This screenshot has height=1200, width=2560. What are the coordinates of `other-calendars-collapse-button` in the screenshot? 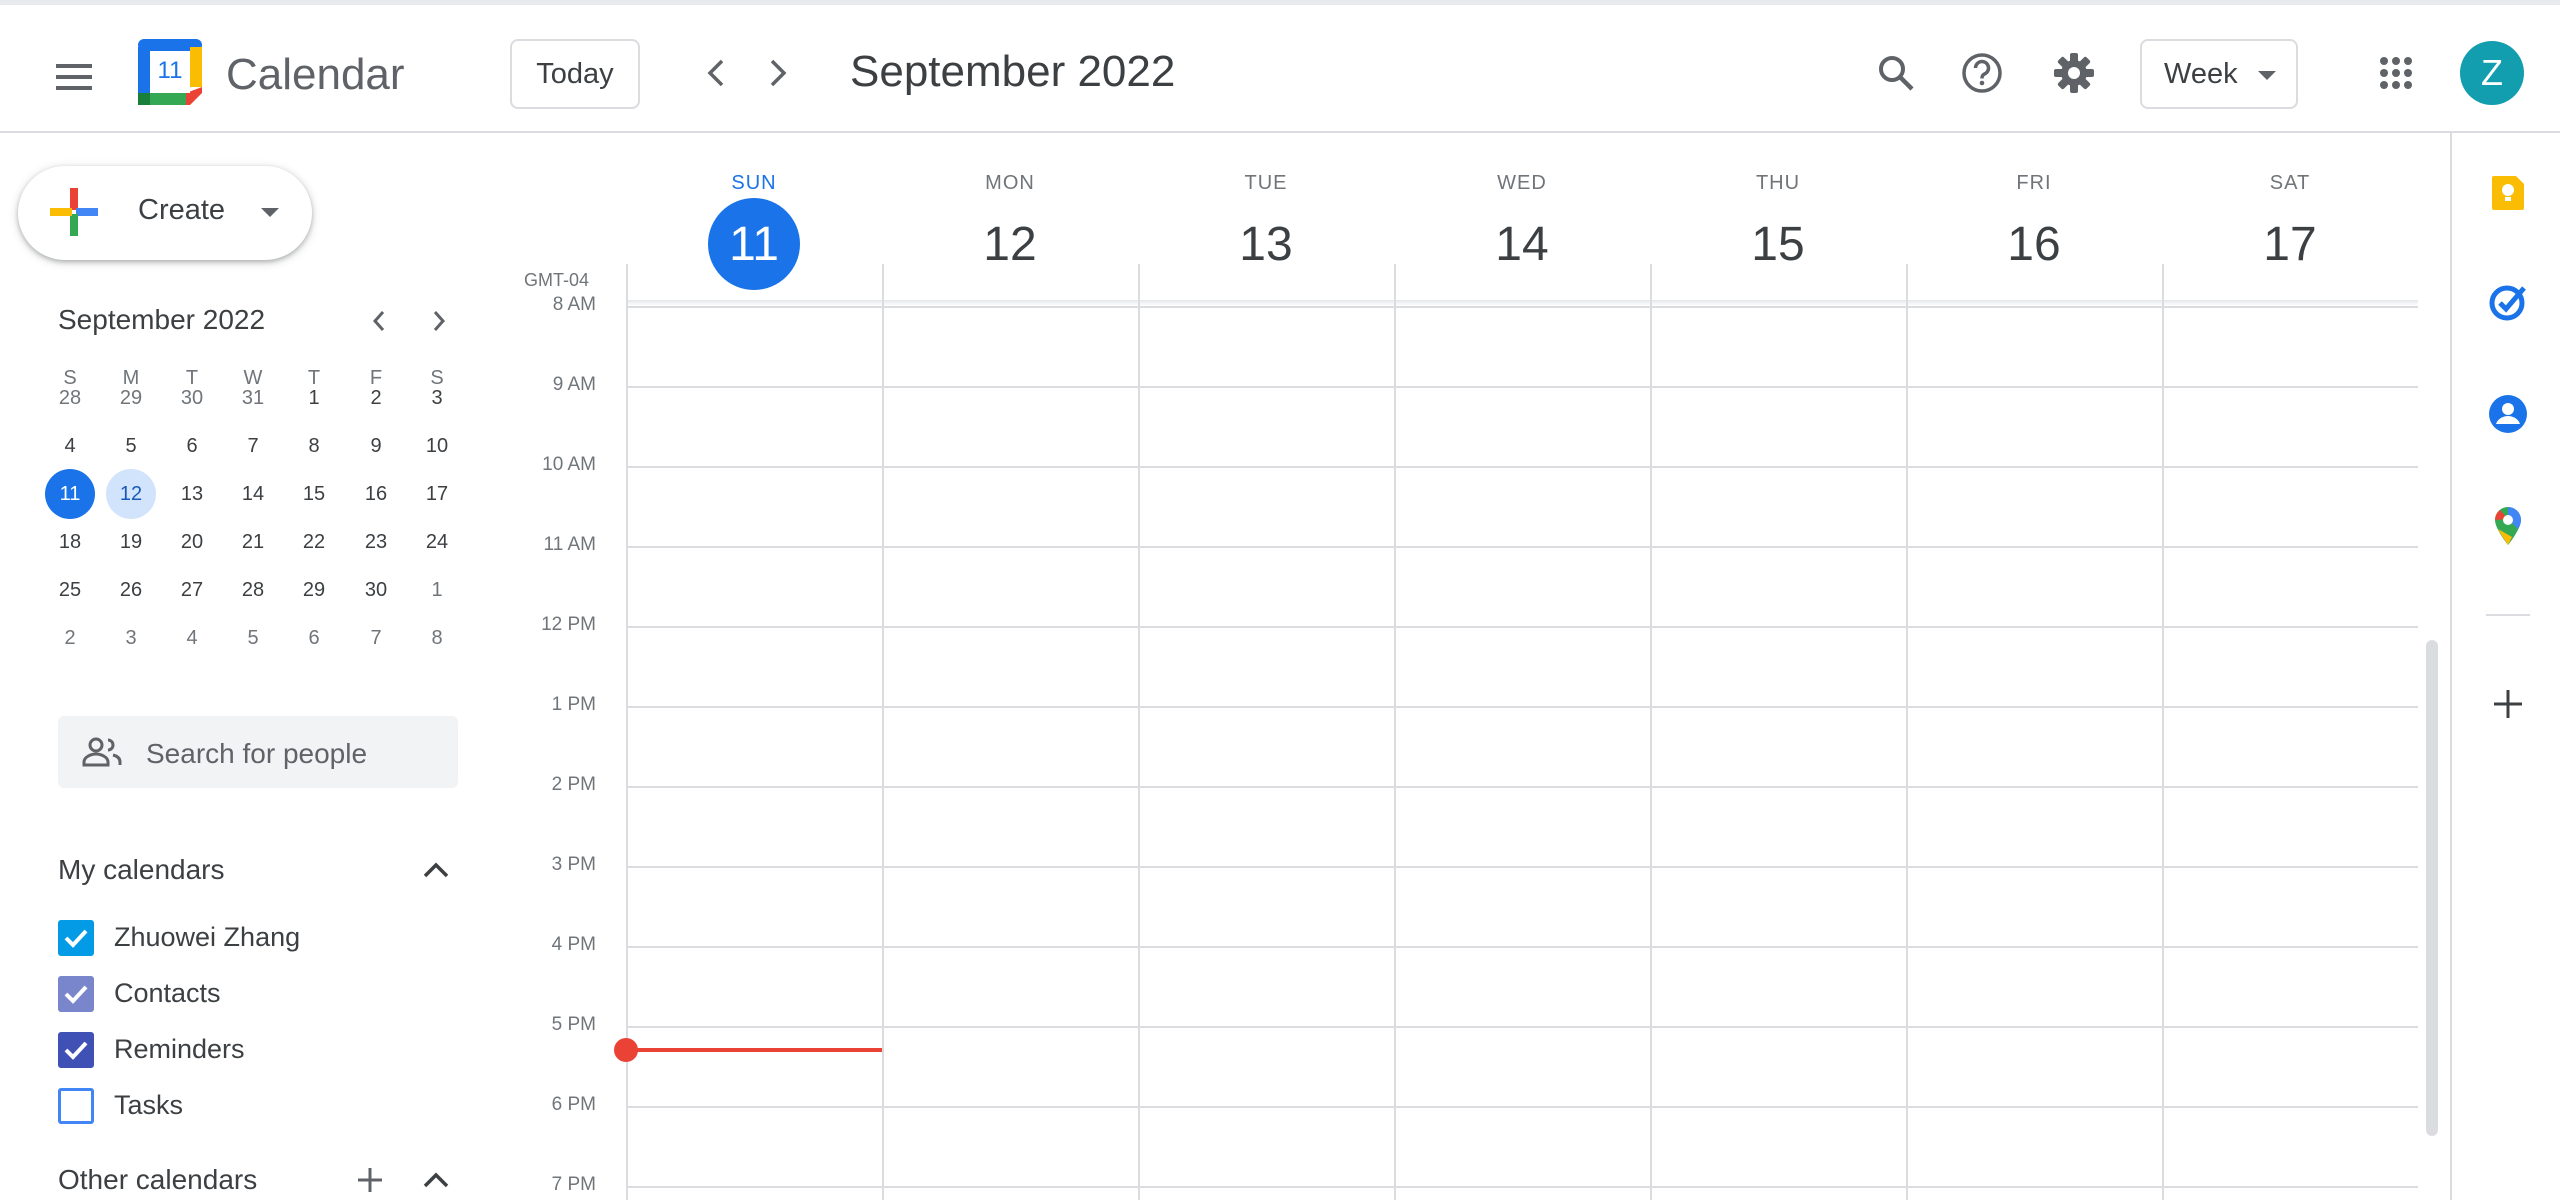 It's located at (436, 1180).